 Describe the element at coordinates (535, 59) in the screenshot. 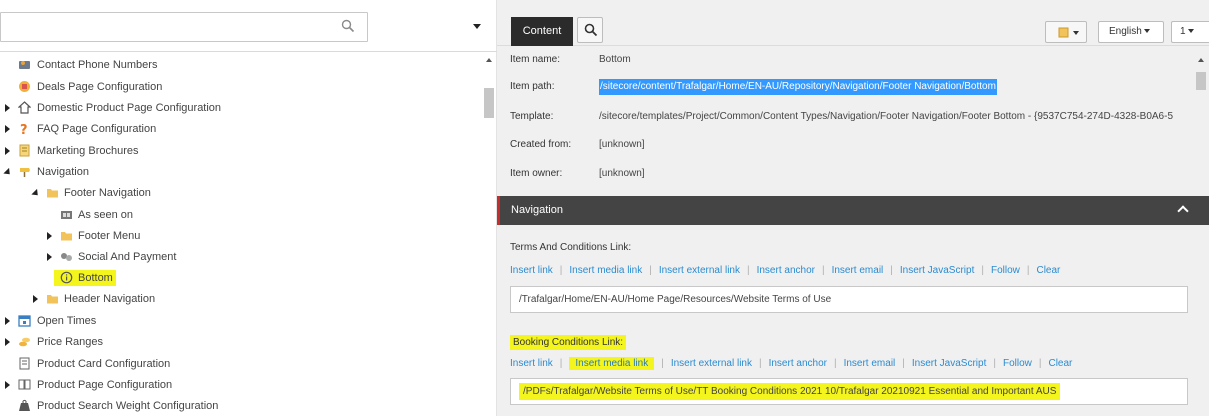

I see `item-name-label: Item name:` at that location.